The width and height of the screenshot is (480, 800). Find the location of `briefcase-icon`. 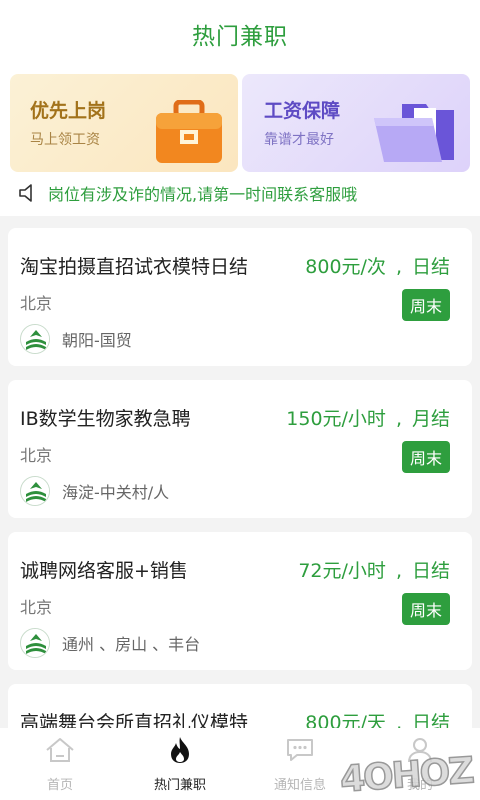

briefcase-icon is located at coordinates (189, 134).